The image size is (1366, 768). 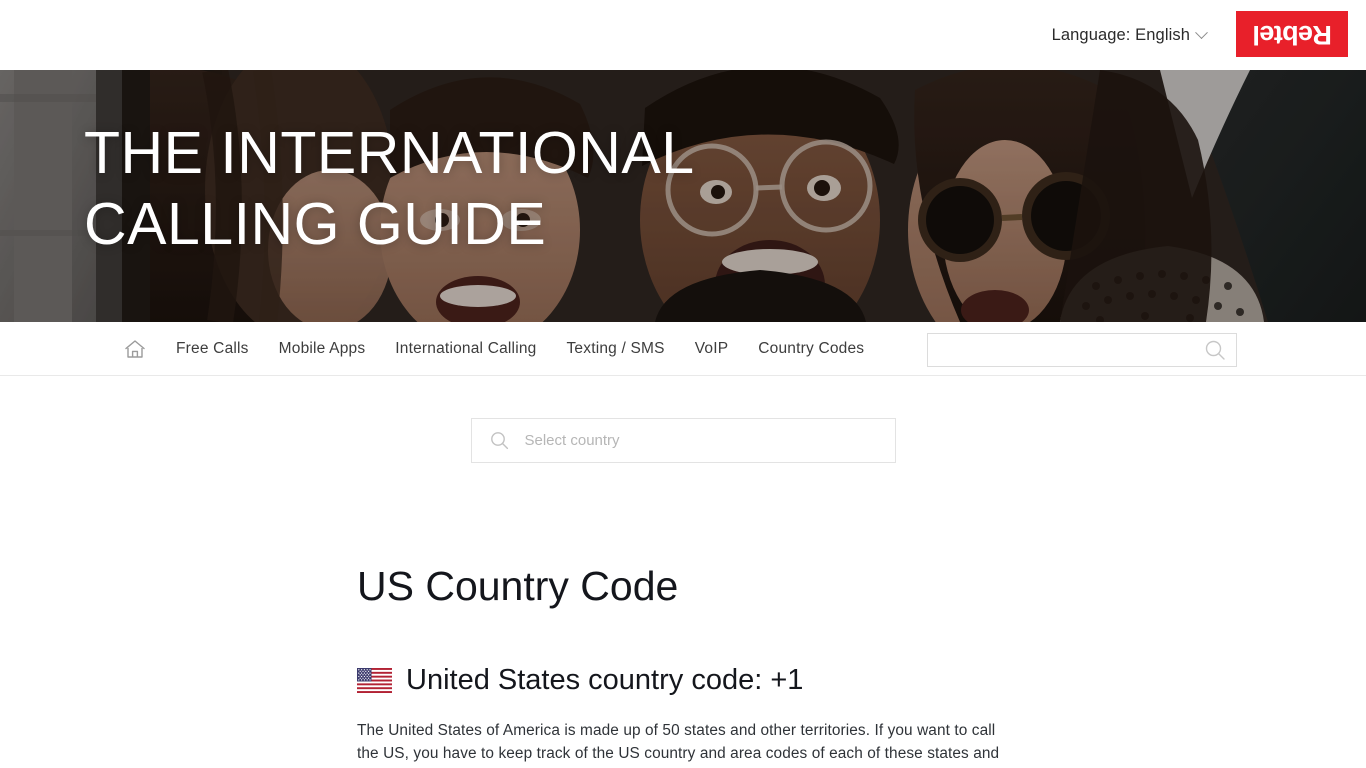 I want to click on language-label: Language: English, so click(x=1120, y=34).